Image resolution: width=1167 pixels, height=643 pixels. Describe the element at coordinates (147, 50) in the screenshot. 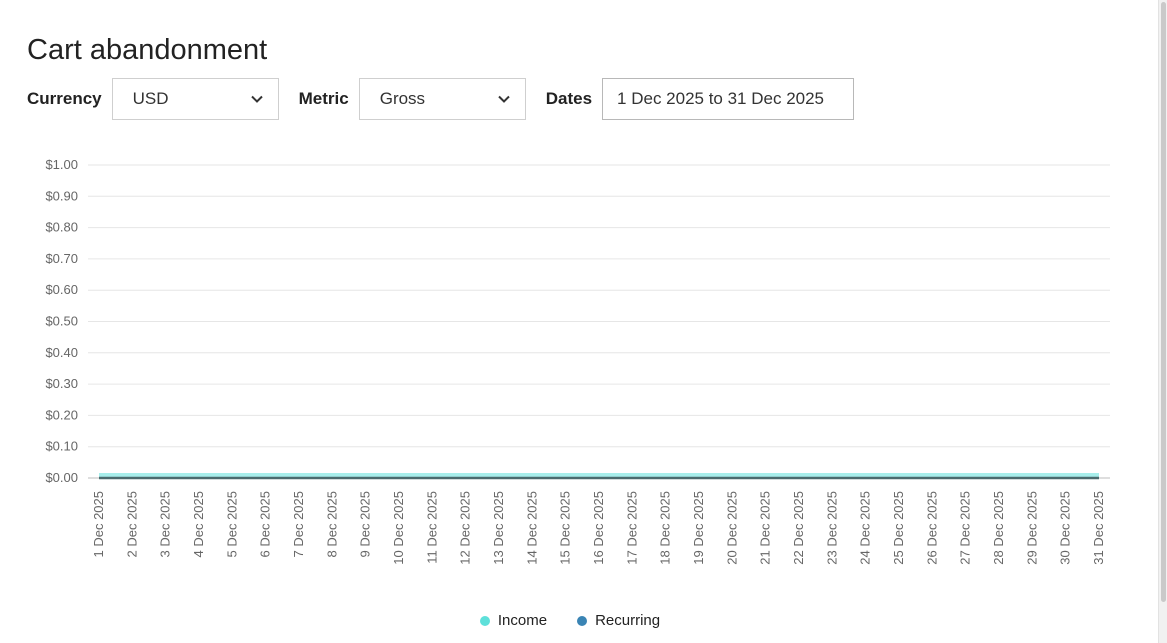

I see `page-title: Cart abandonment` at that location.